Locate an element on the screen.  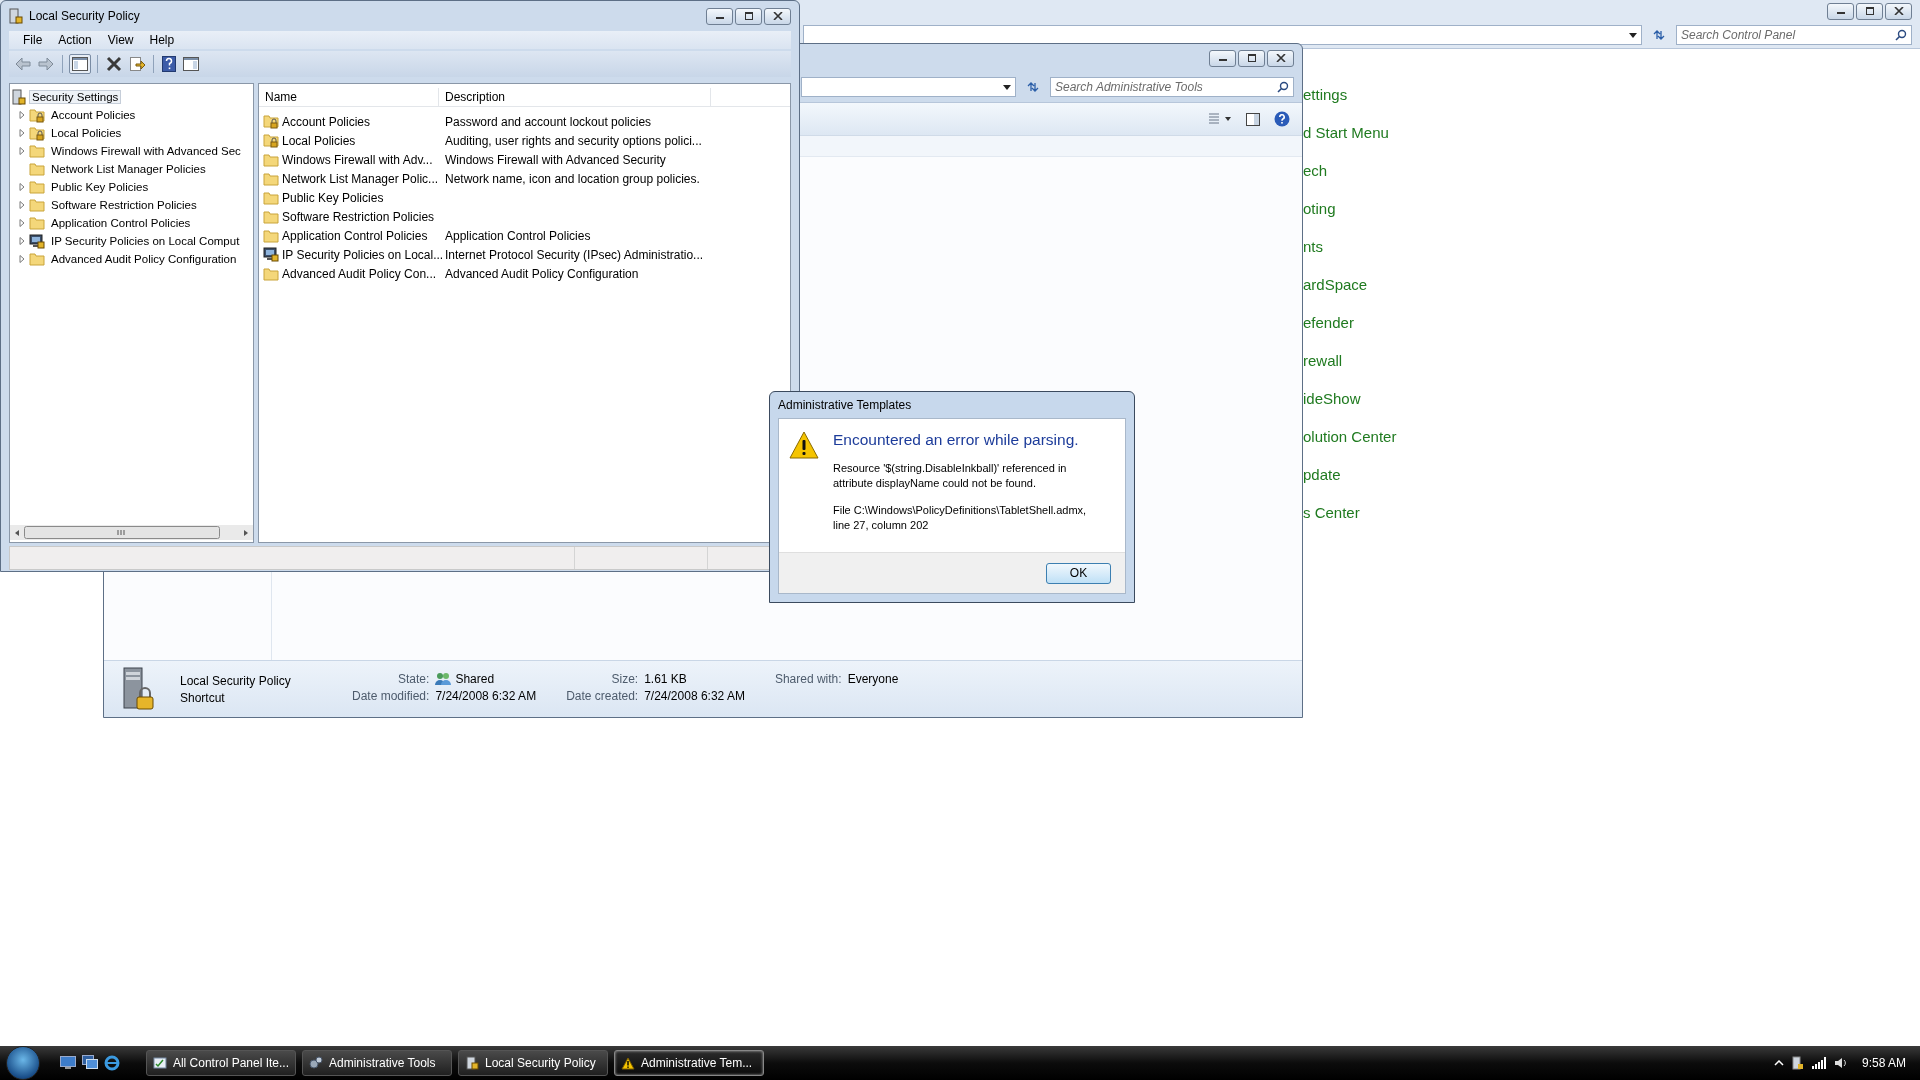
taskbar-button: Administrative Tools is located at coordinates (377, 1063).